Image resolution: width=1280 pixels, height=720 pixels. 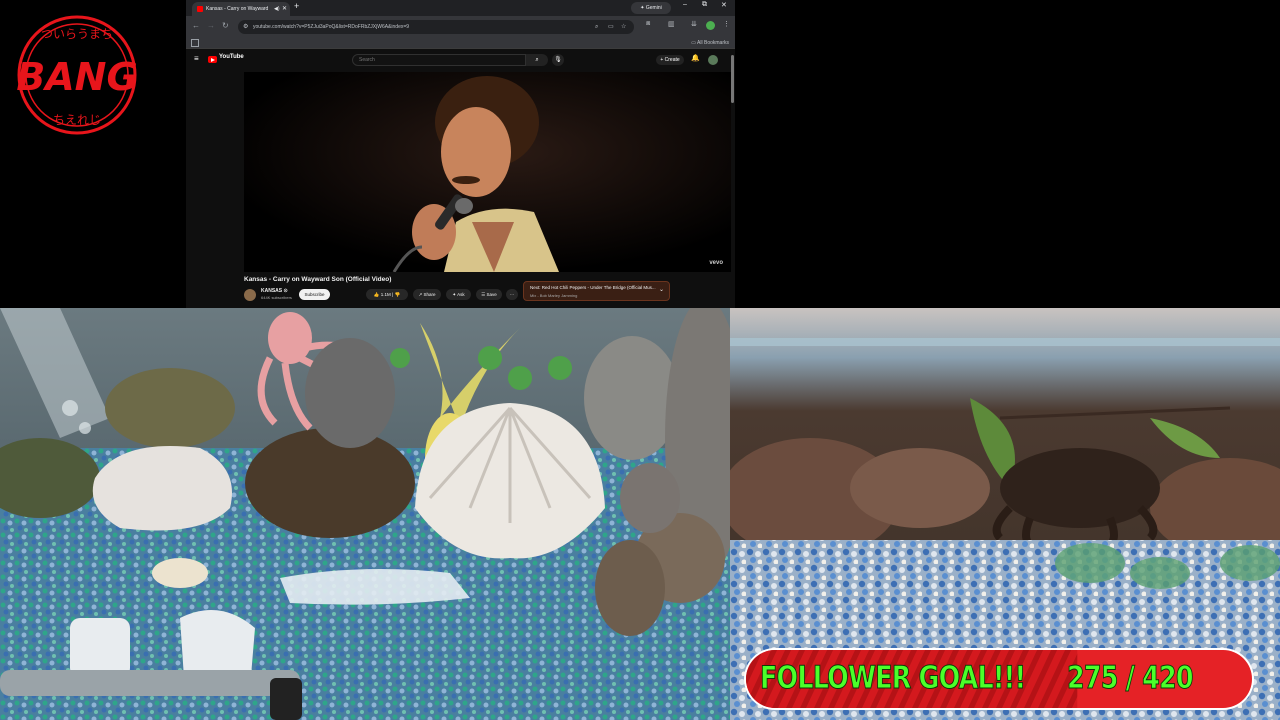 What do you see at coordinates (554, 295) in the screenshot?
I see `up-next-subtitle: Mix - Bob Marley Jamming` at bounding box center [554, 295].